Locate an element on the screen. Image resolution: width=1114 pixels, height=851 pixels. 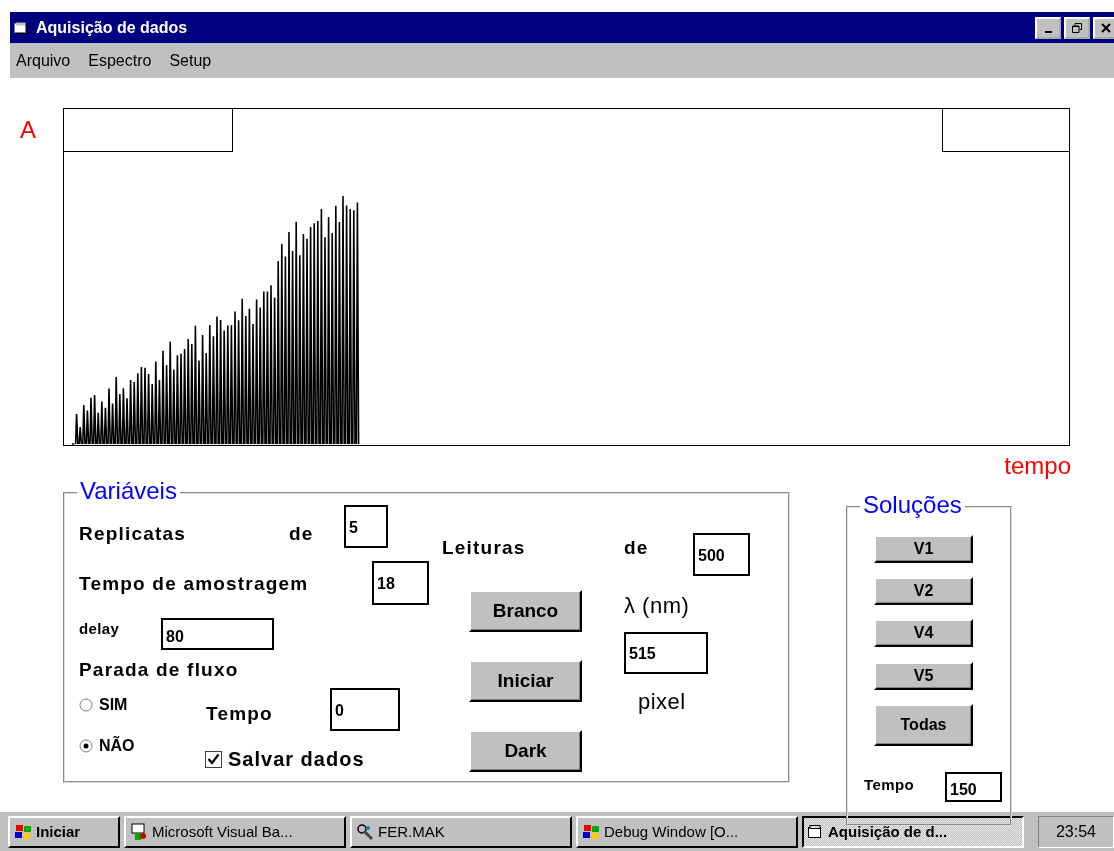
input-field: 150 is located at coordinates (973, 787).